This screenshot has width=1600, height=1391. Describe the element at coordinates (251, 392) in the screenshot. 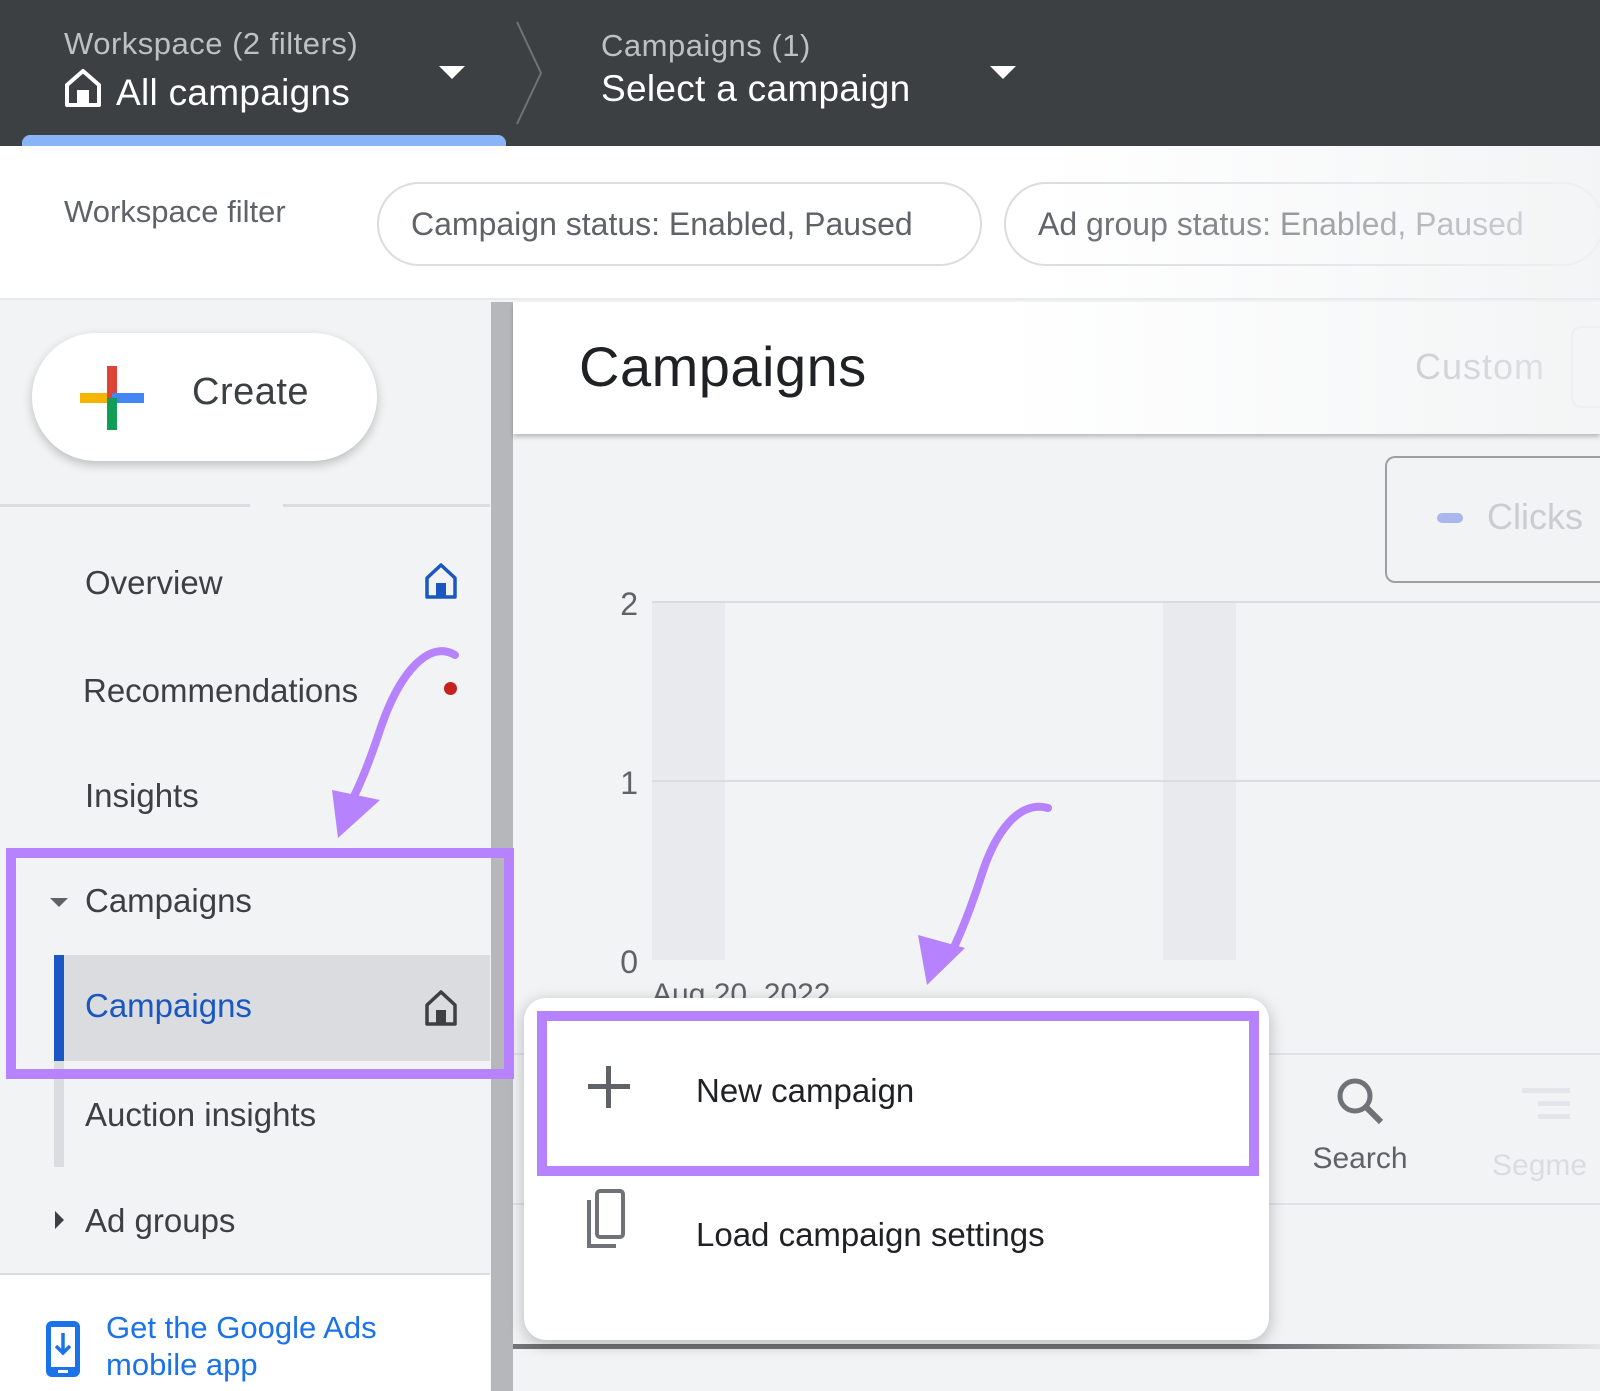

I see `create-button-label: Create` at that location.